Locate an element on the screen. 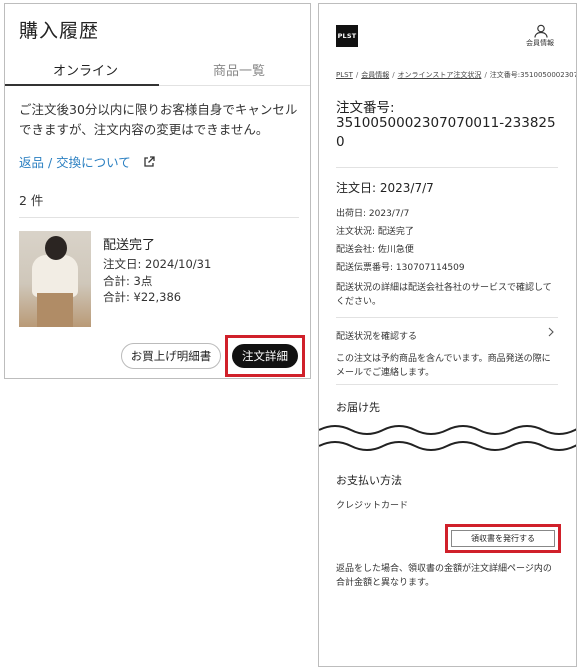 The image size is (581, 669). purchase-receipt-button: お買上げ明細書 is located at coordinates (171, 356).